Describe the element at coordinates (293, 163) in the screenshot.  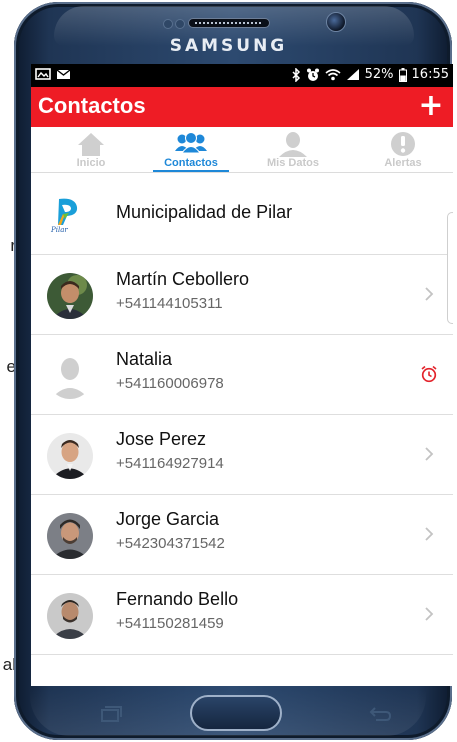
I see `tab-label: Mis Datos` at that location.